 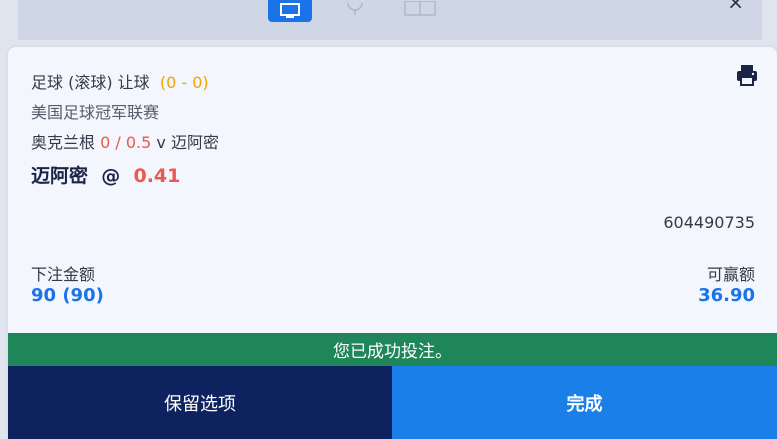 What do you see at coordinates (184, 82) in the screenshot?
I see `live-score: (0 - 0)` at bounding box center [184, 82].